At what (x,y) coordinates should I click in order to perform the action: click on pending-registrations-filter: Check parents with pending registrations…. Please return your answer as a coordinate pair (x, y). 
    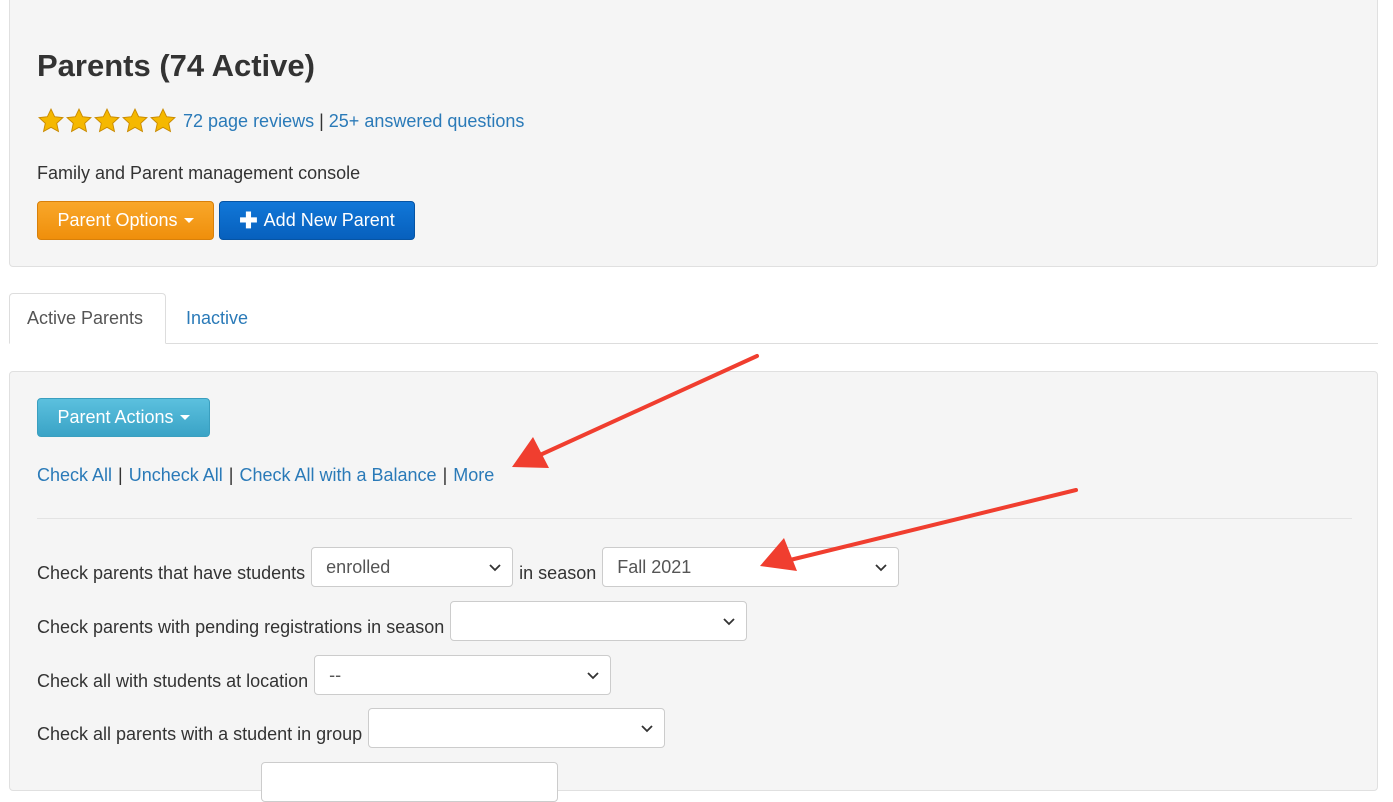
    Looking at the image, I should click on (392, 621).